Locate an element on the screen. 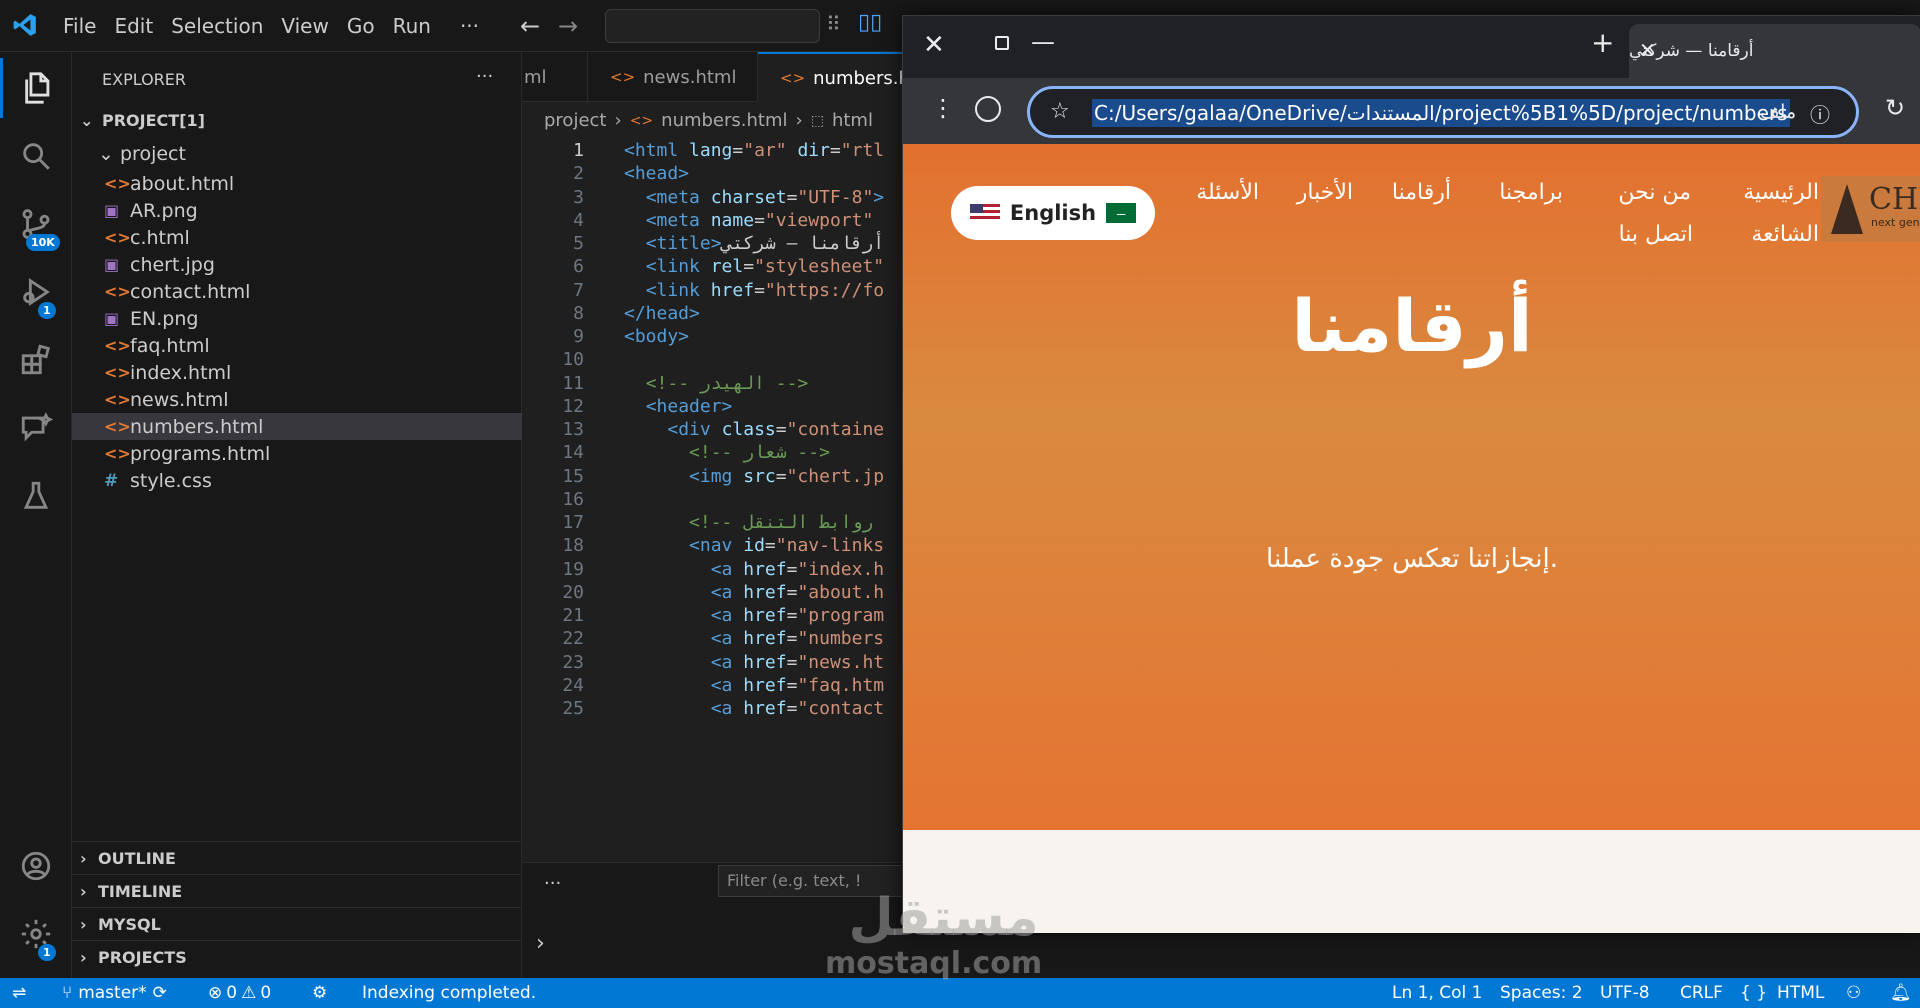 The image size is (1920, 1008). drag-handle-icon: ⠿ is located at coordinates (833, 24).